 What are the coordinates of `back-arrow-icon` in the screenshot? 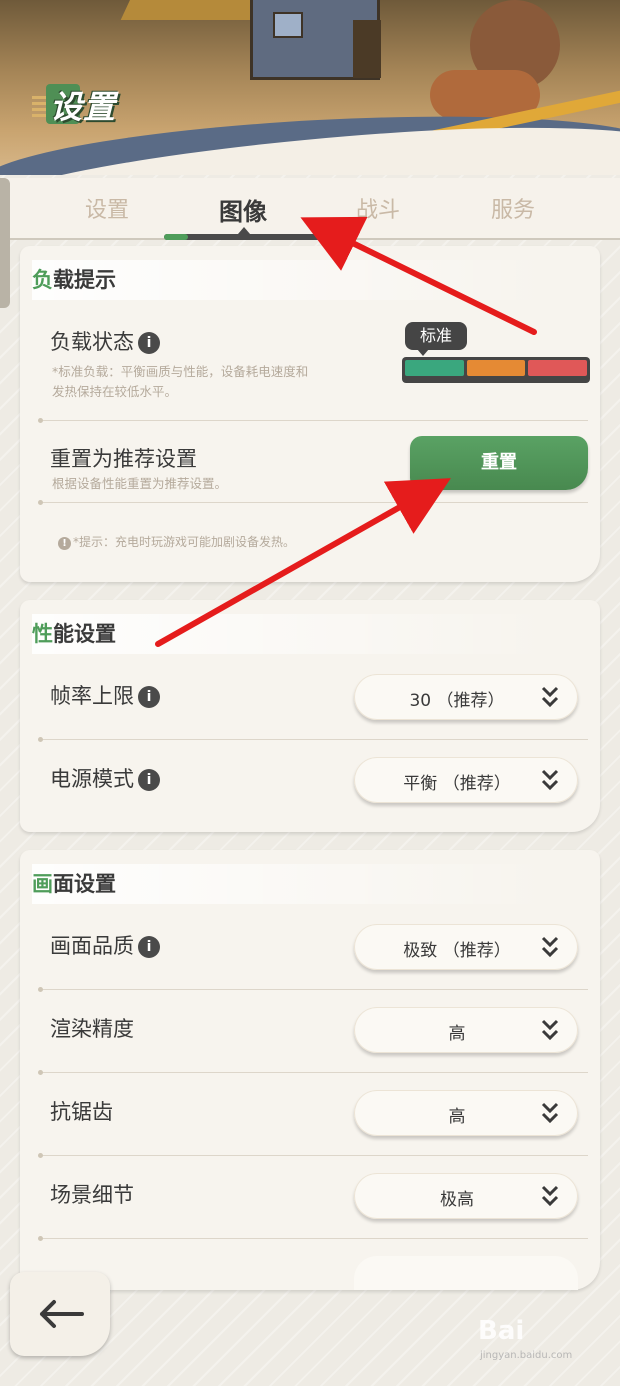 It's located at (62, 1314).